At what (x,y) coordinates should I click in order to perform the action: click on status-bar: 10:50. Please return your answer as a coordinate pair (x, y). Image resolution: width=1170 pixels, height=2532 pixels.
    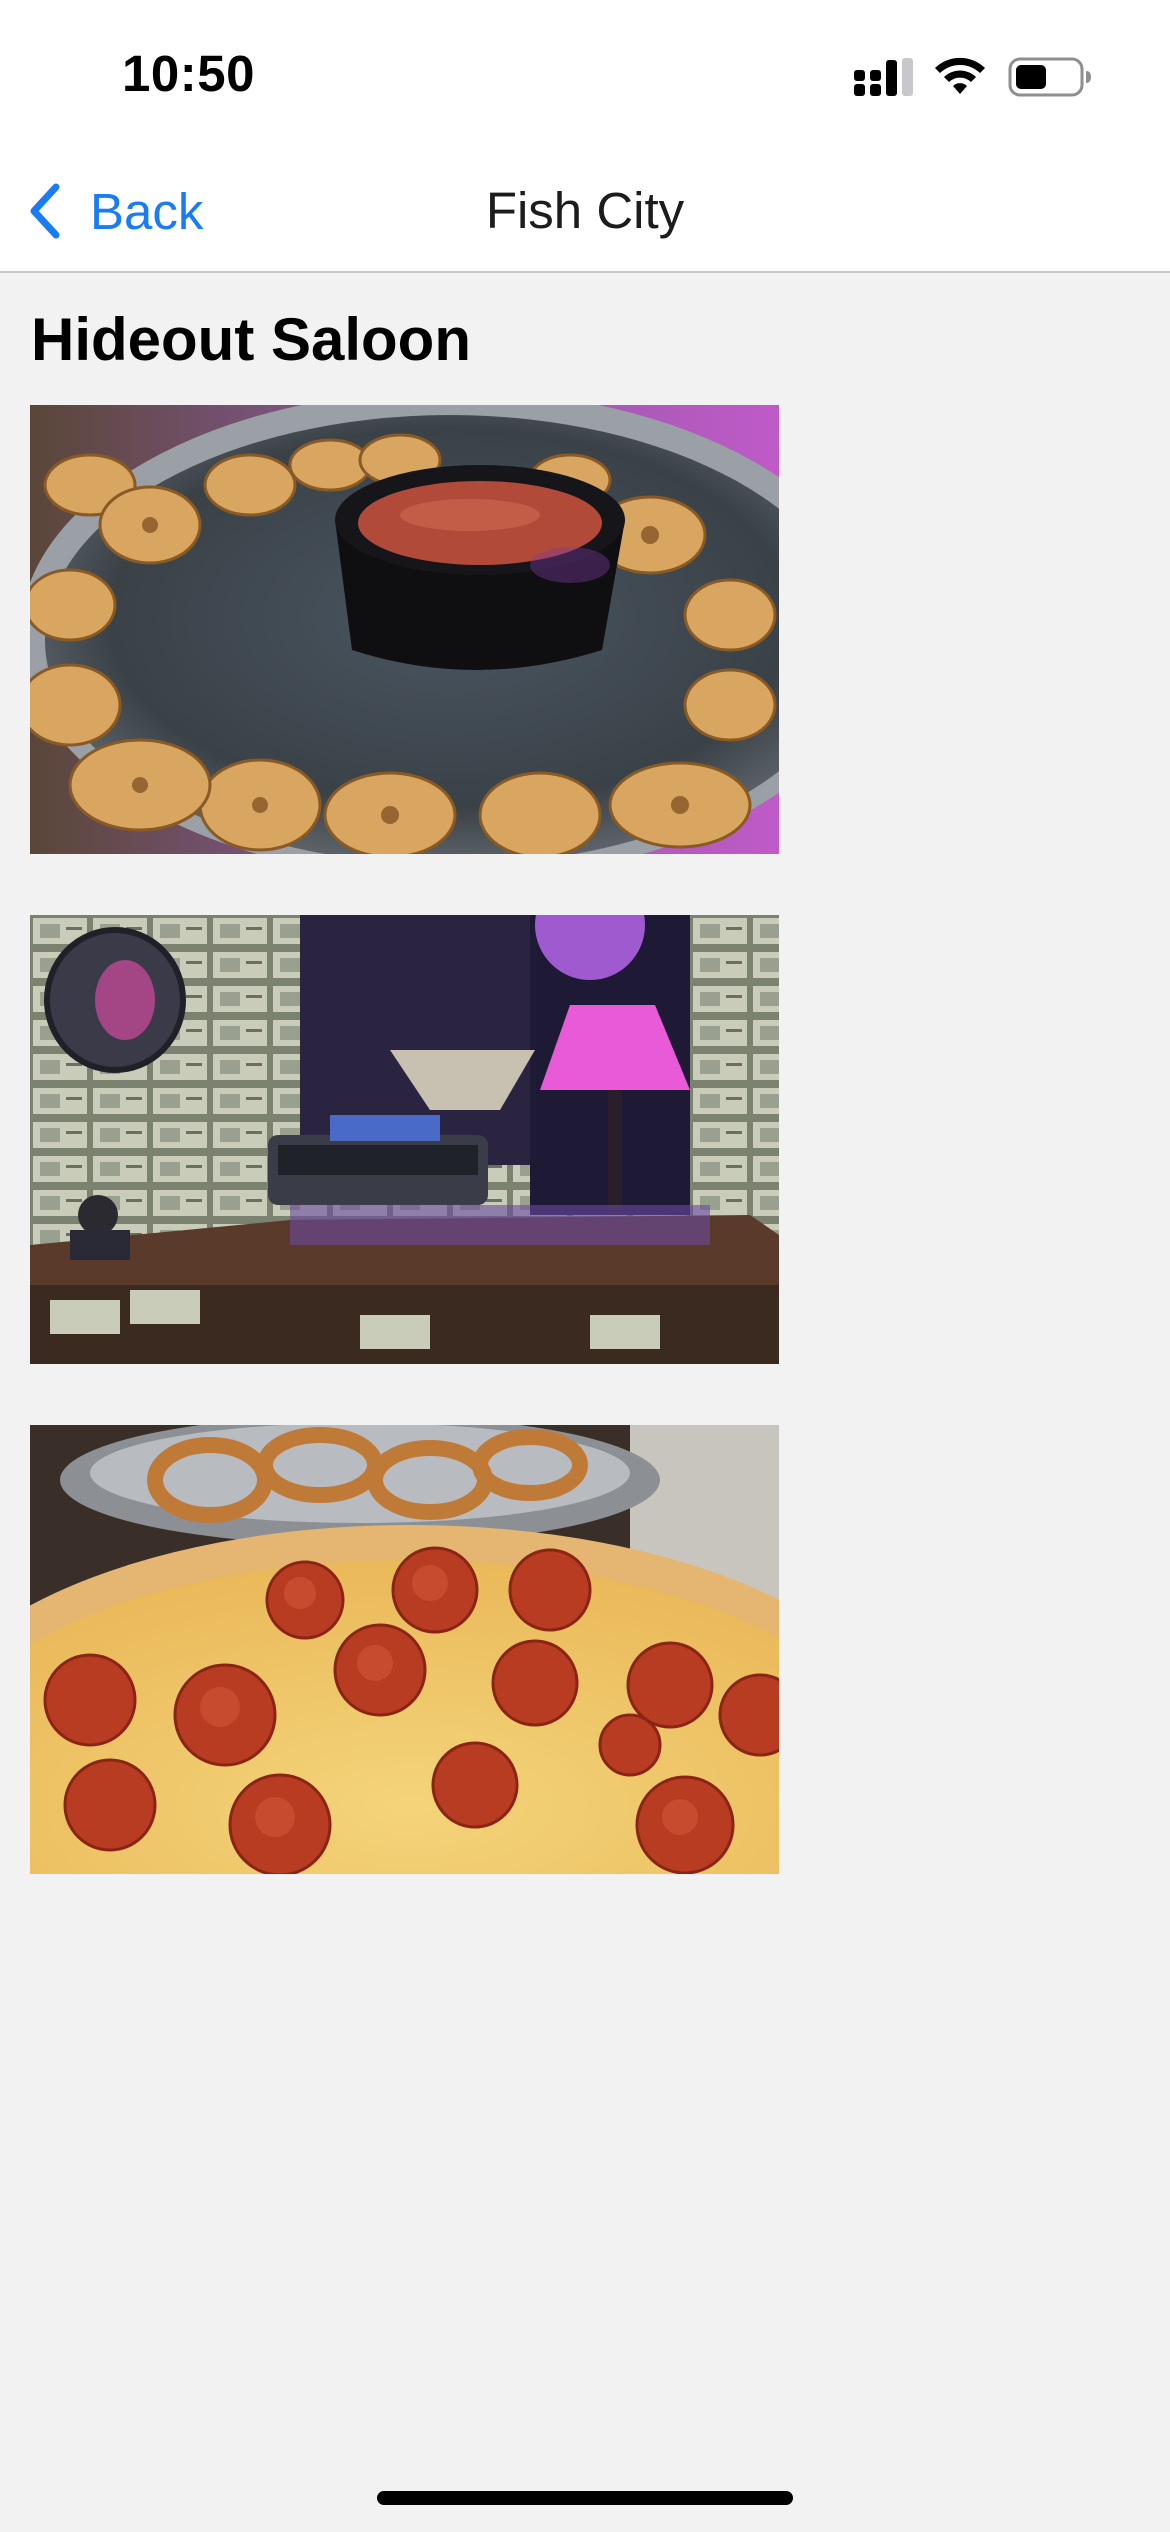
    Looking at the image, I should click on (585, 70).